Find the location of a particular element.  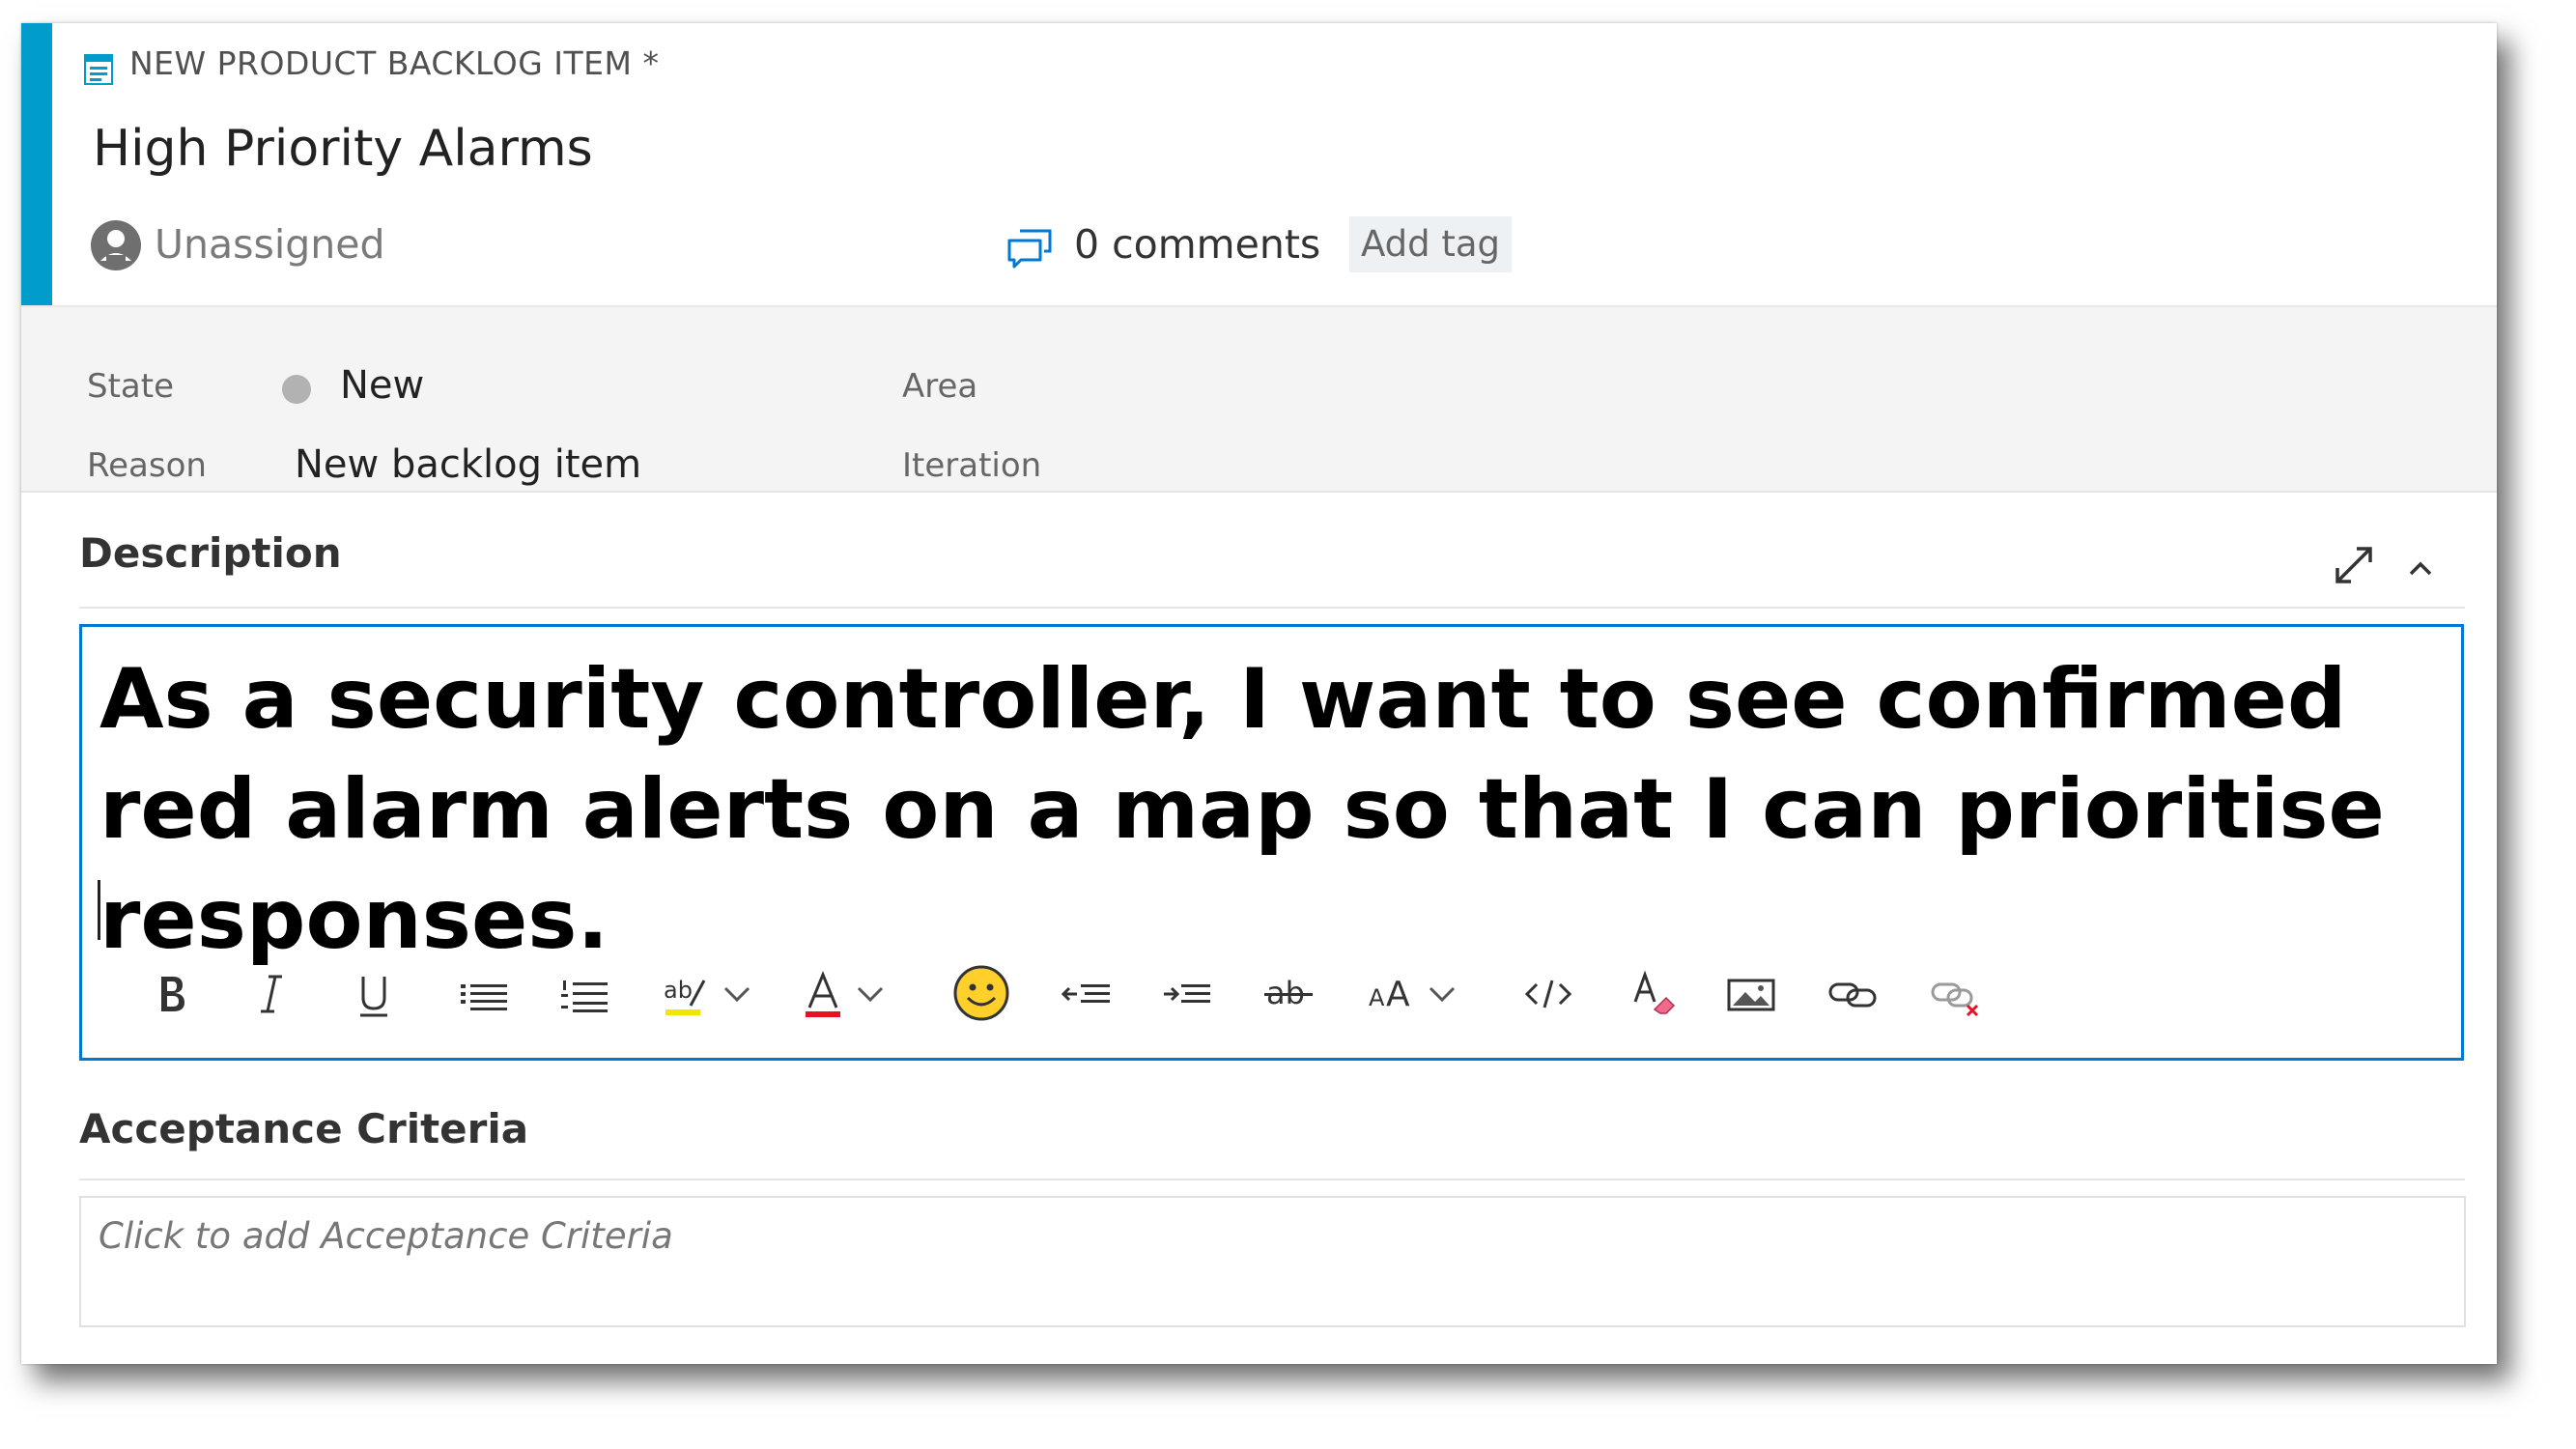

iteration-field: Iteration is located at coordinates (971, 465).